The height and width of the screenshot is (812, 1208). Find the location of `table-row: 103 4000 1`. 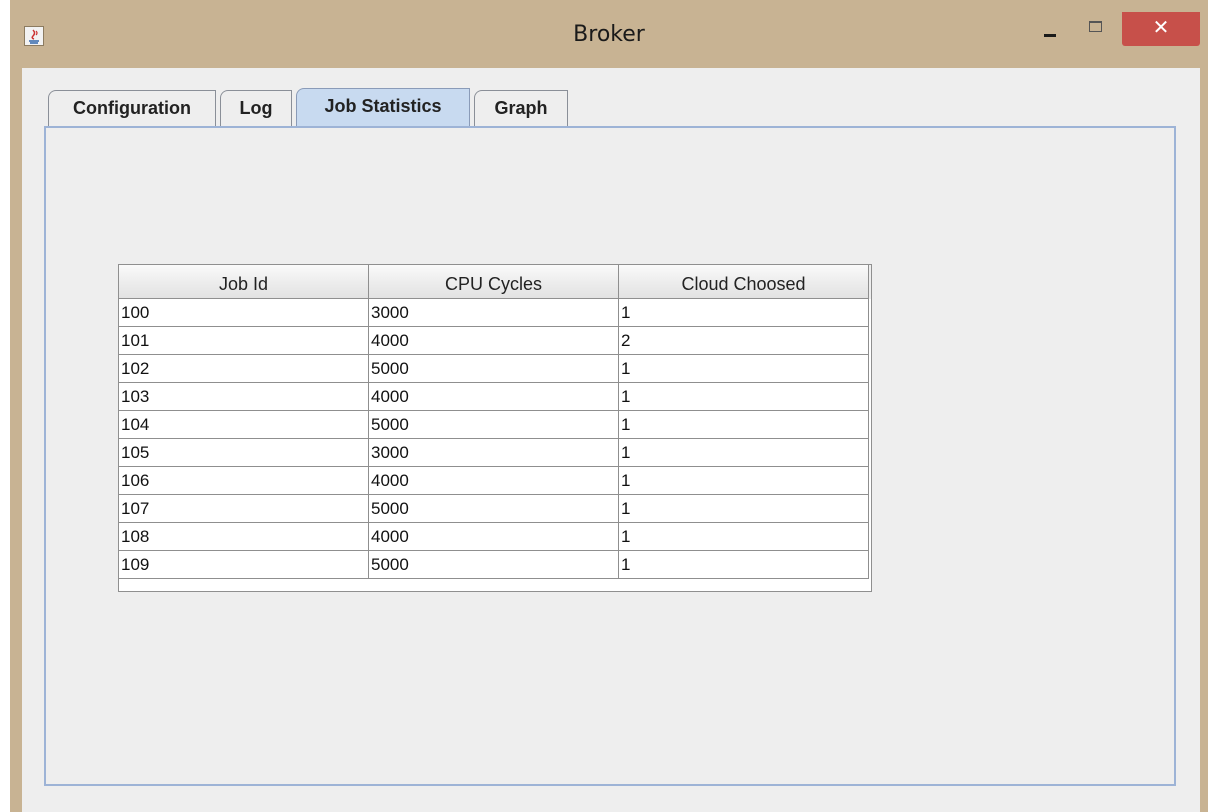

table-row: 103 4000 1 is located at coordinates (495, 397).